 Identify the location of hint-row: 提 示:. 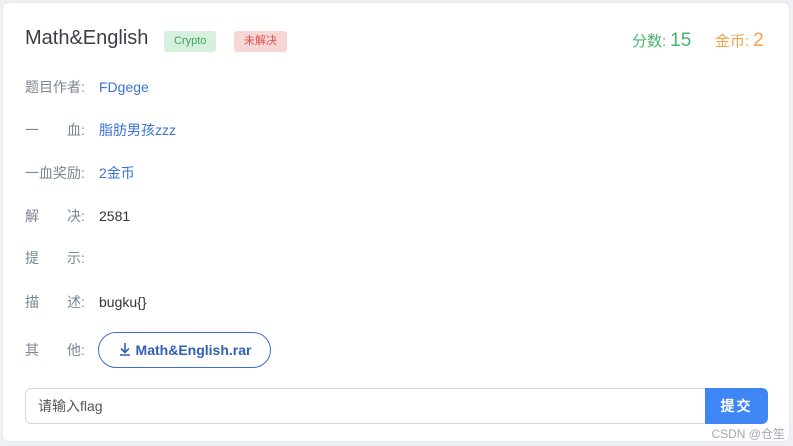
(62, 258).